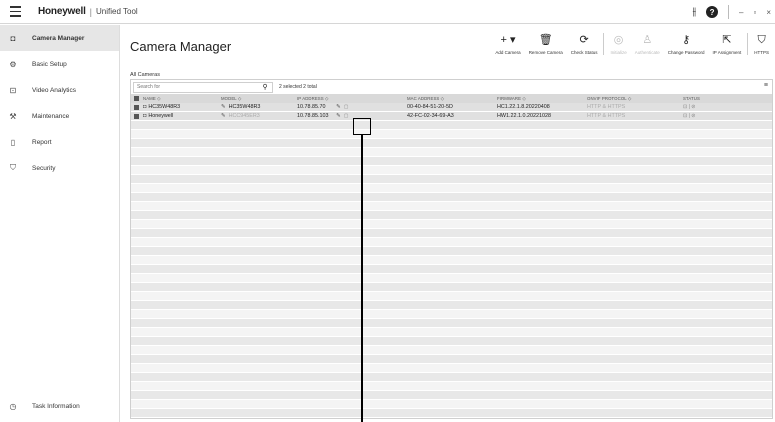 The width and height of the screenshot is (775, 422). Describe the element at coordinates (686, 52) in the screenshot. I see `change-password-label: Change Password` at that location.